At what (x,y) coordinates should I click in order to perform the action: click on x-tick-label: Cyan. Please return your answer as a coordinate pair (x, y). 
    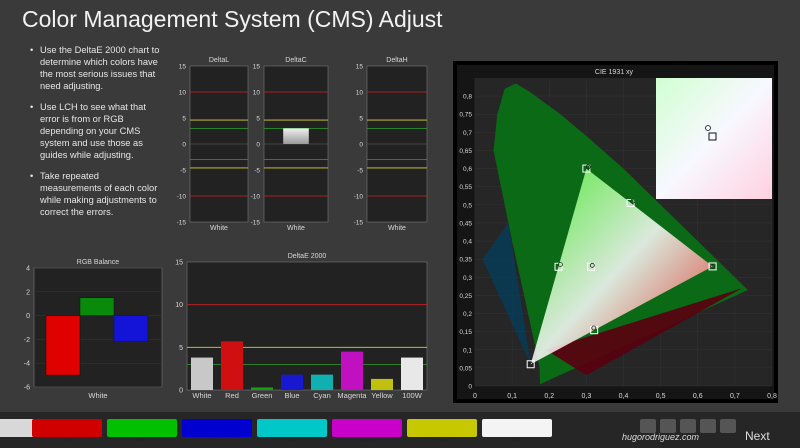
    Looking at the image, I should click on (322, 395).